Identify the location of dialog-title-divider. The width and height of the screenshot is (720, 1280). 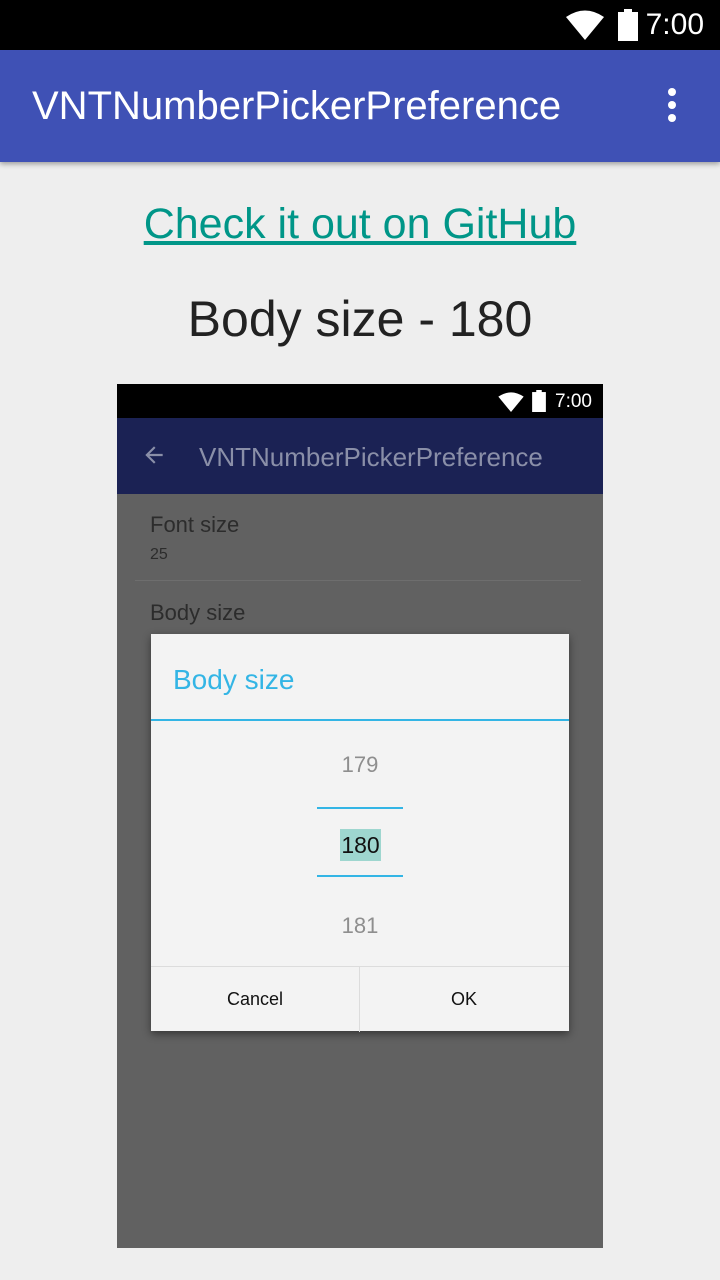
(360, 720).